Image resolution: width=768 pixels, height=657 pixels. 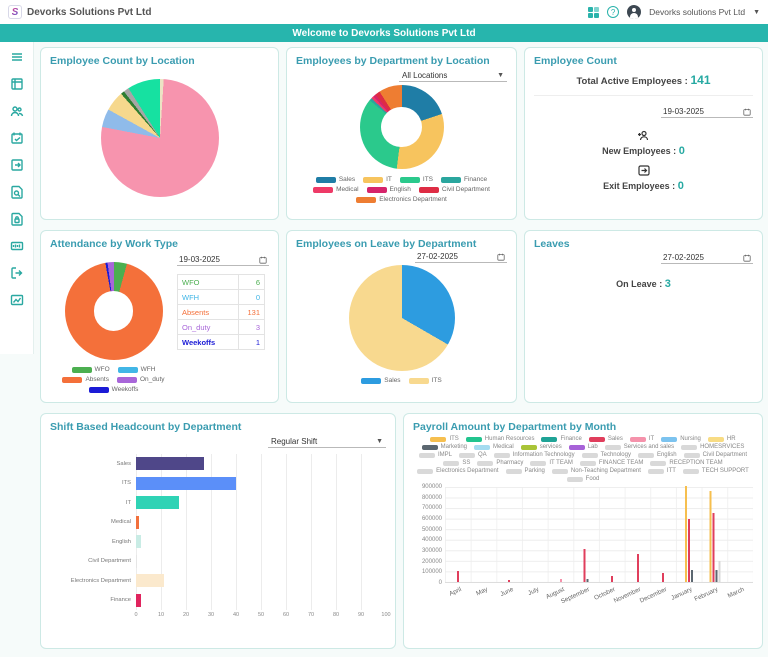 What do you see at coordinates (707, 258) in the screenshot?
I see `leaves-date-input: 27-02-2025` at bounding box center [707, 258].